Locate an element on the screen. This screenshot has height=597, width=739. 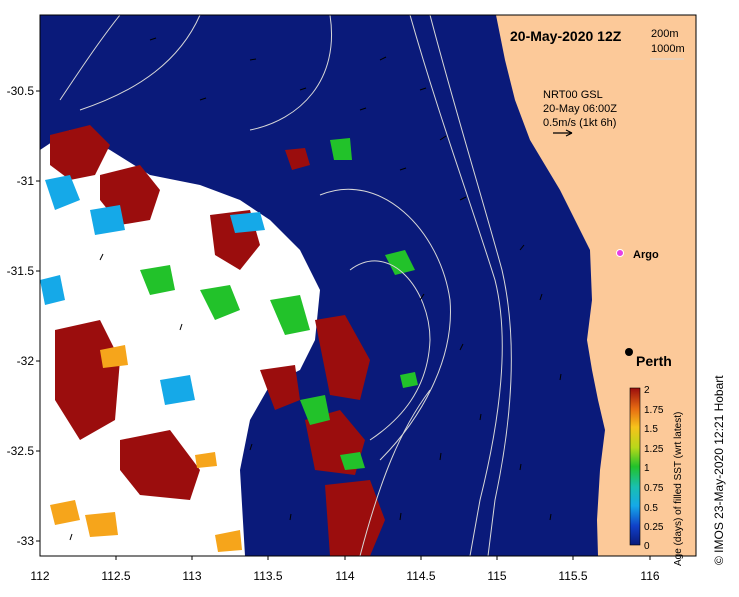
x-tick-114: 114 is located at coordinates (344, 576).